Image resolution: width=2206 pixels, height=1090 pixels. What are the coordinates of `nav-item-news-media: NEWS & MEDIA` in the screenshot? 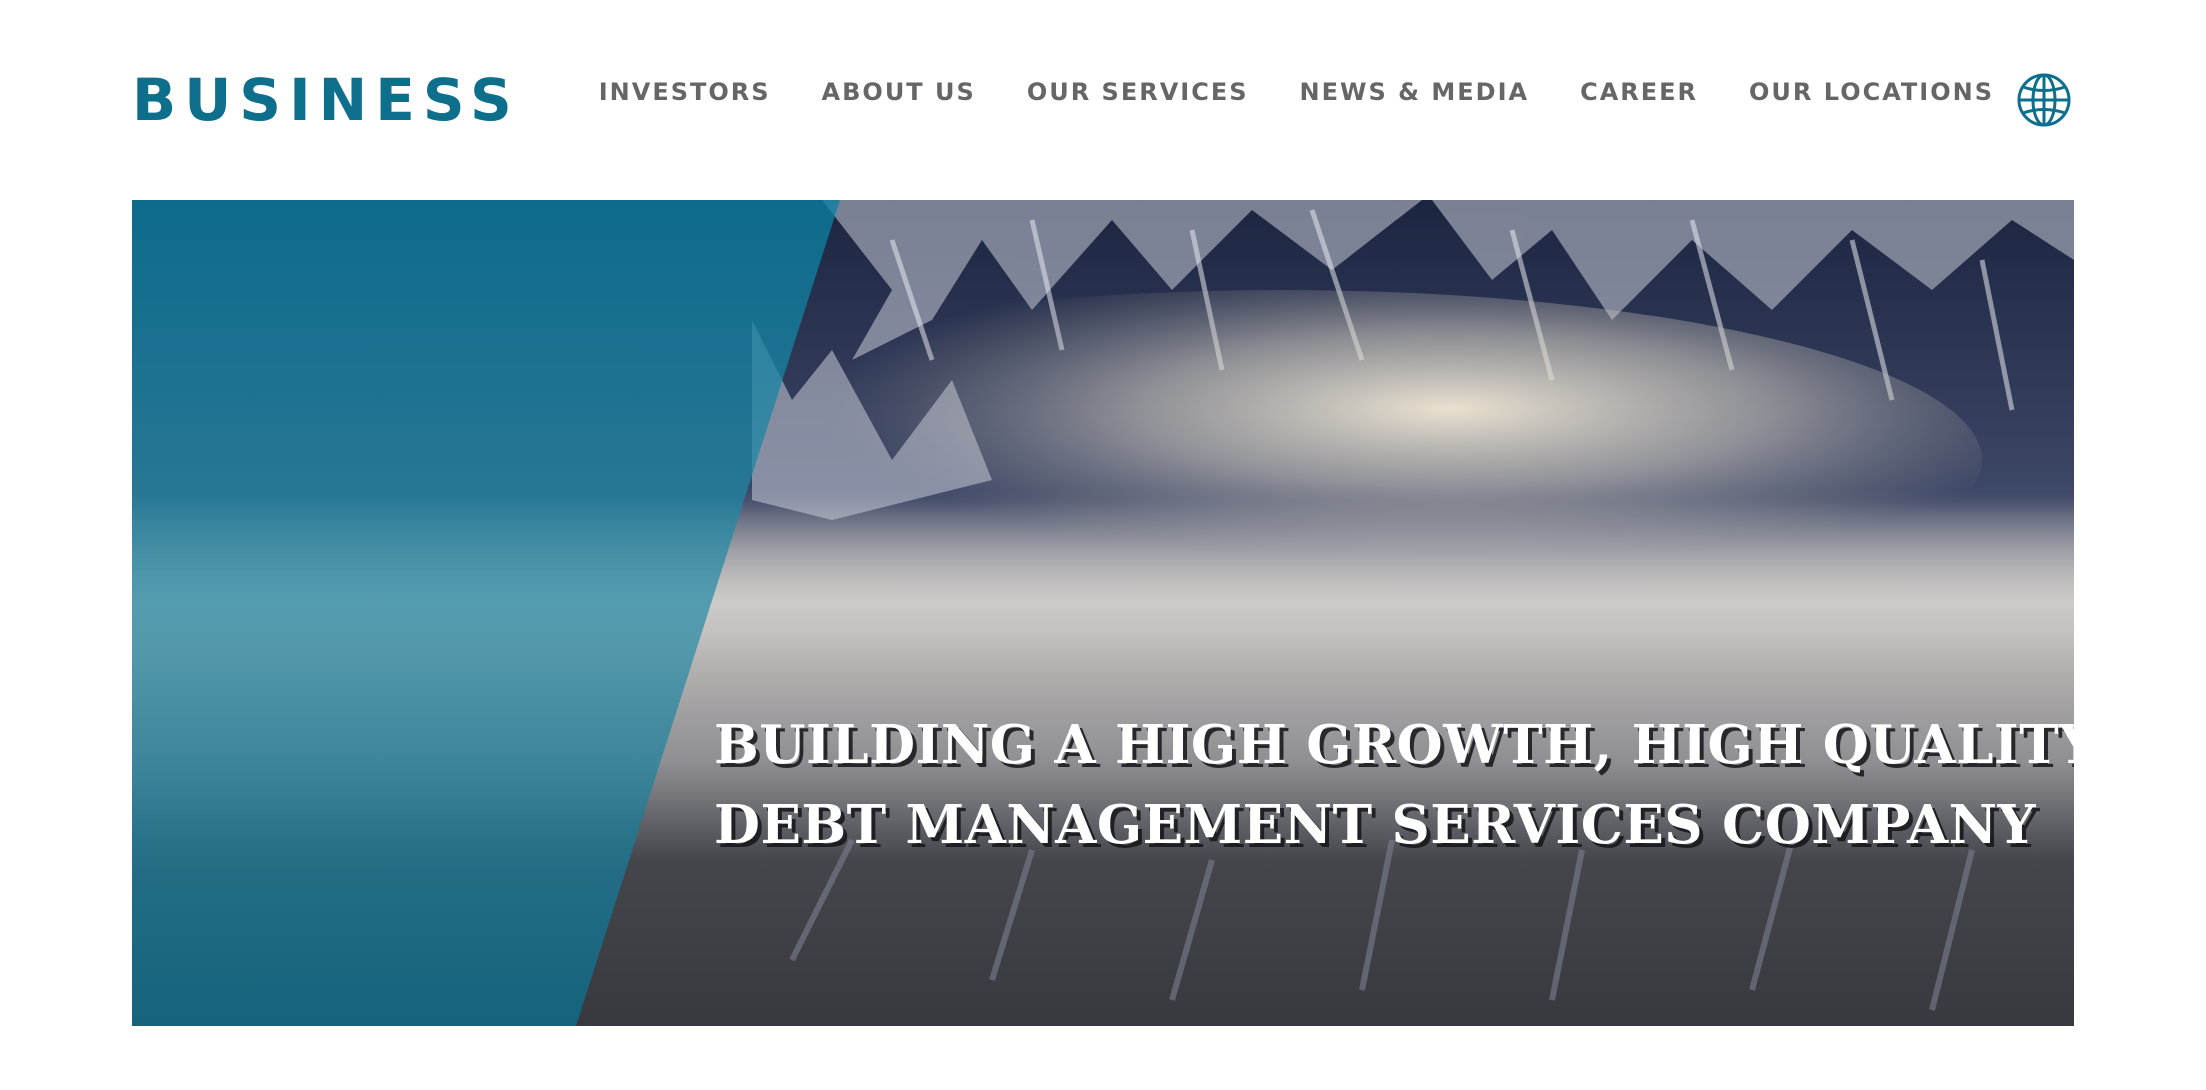 It's located at (1415, 92).